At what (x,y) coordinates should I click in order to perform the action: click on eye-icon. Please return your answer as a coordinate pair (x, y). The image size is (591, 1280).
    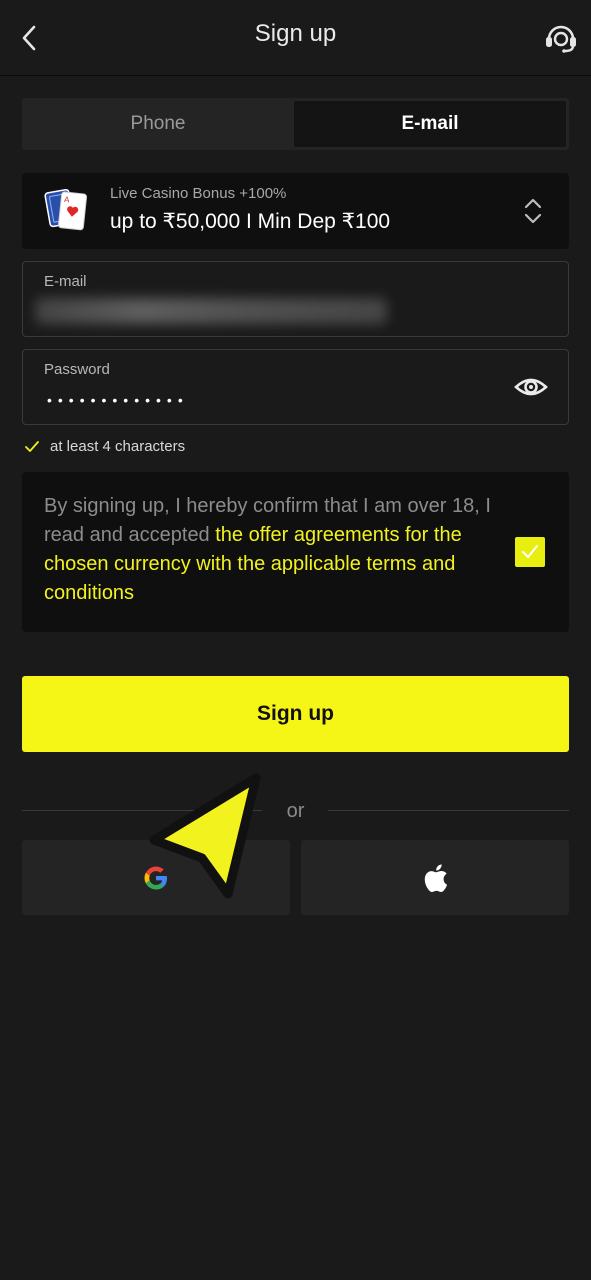
    Looking at the image, I should click on (531, 387).